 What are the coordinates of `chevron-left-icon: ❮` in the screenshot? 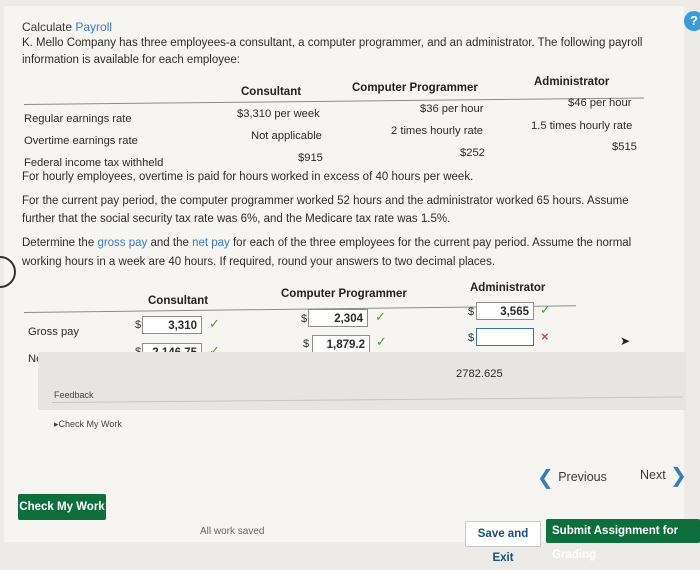 It's located at (545, 478).